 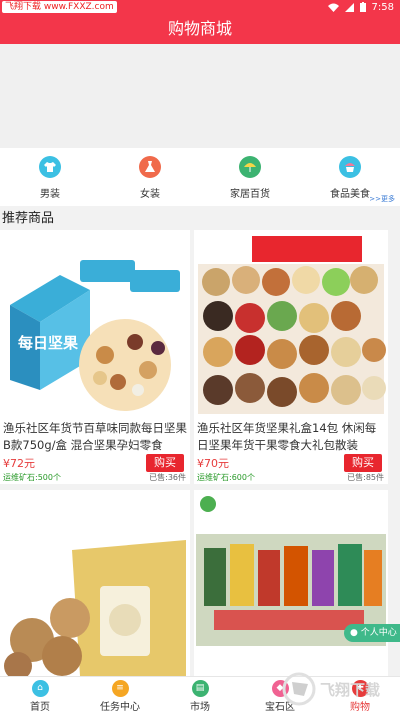 What do you see at coordinates (40, 688) in the screenshot?
I see `home-icon: ⌂` at bounding box center [40, 688].